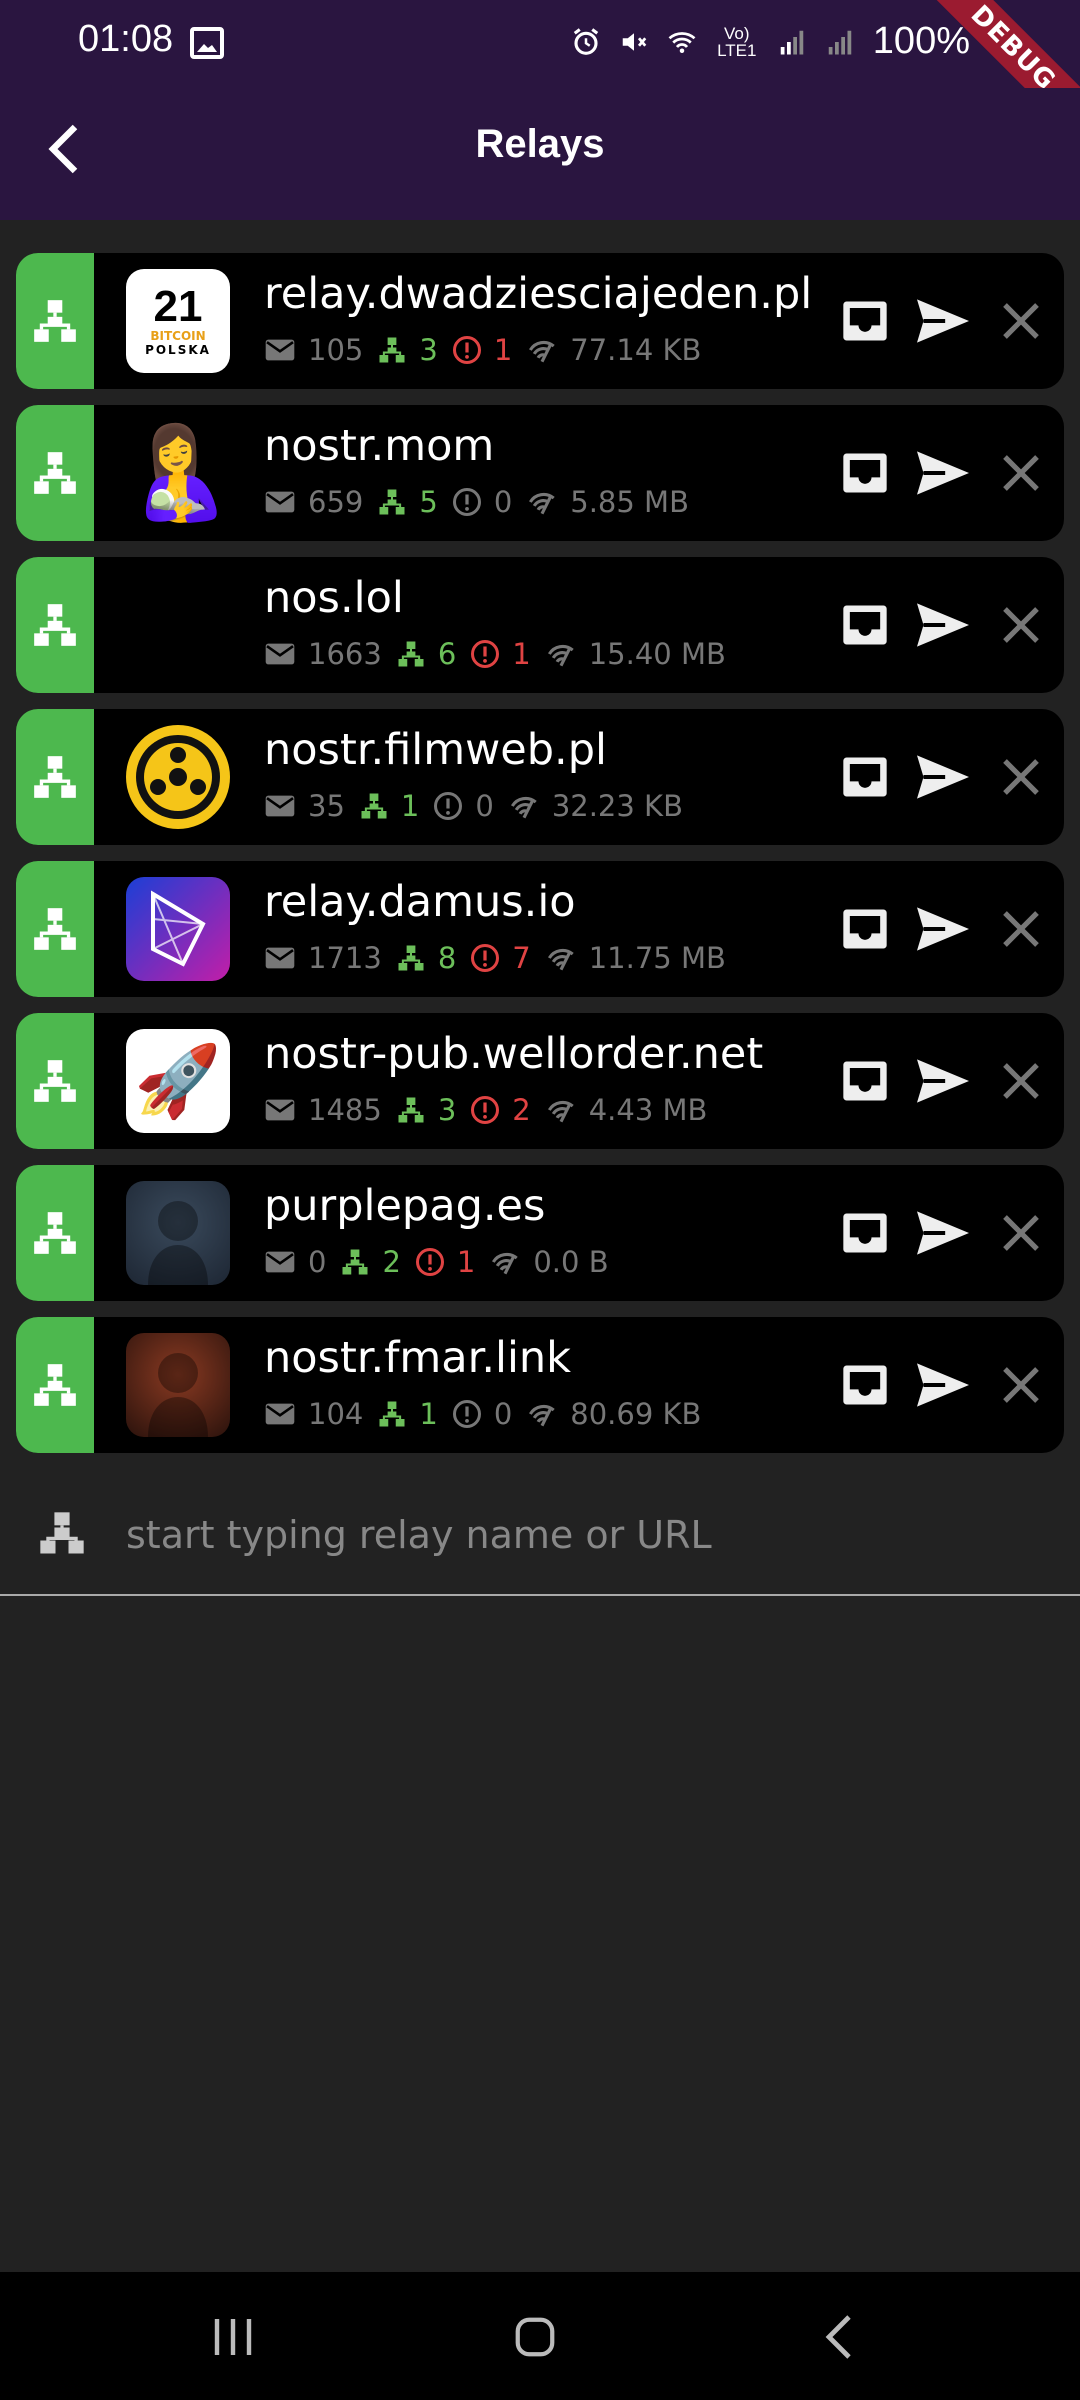  I want to click on relay-name: purplepag.es, so click(405, 1206).